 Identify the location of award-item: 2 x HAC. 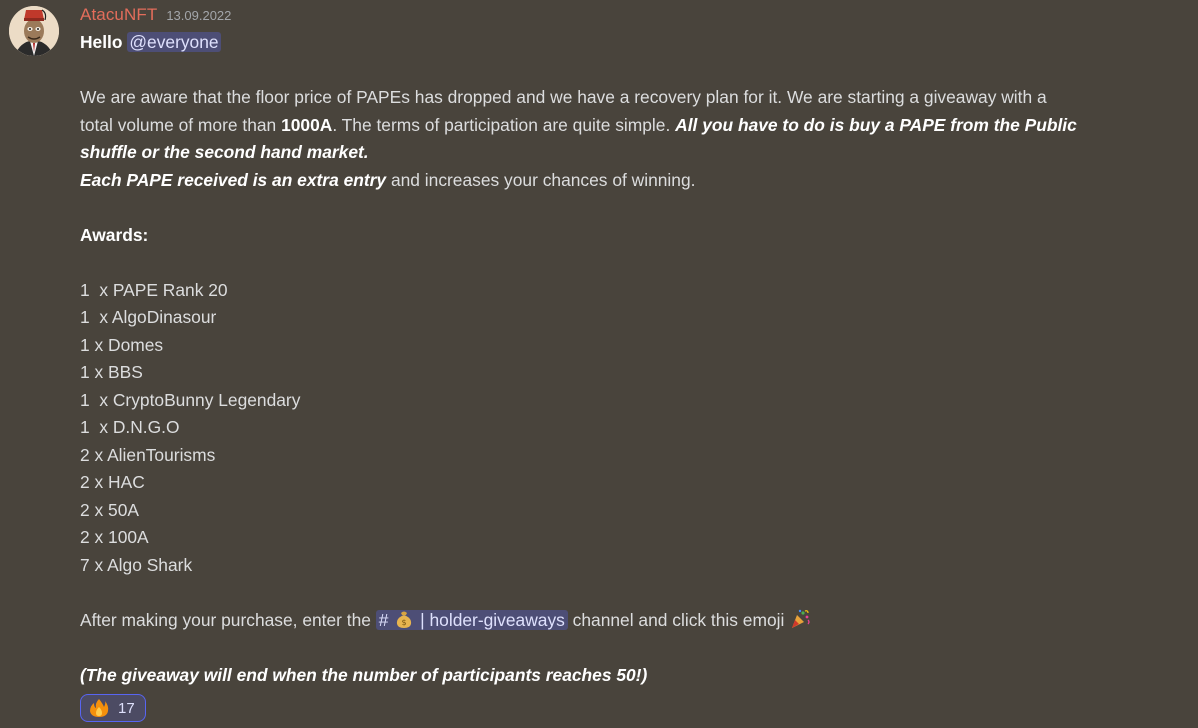
(112, 482).